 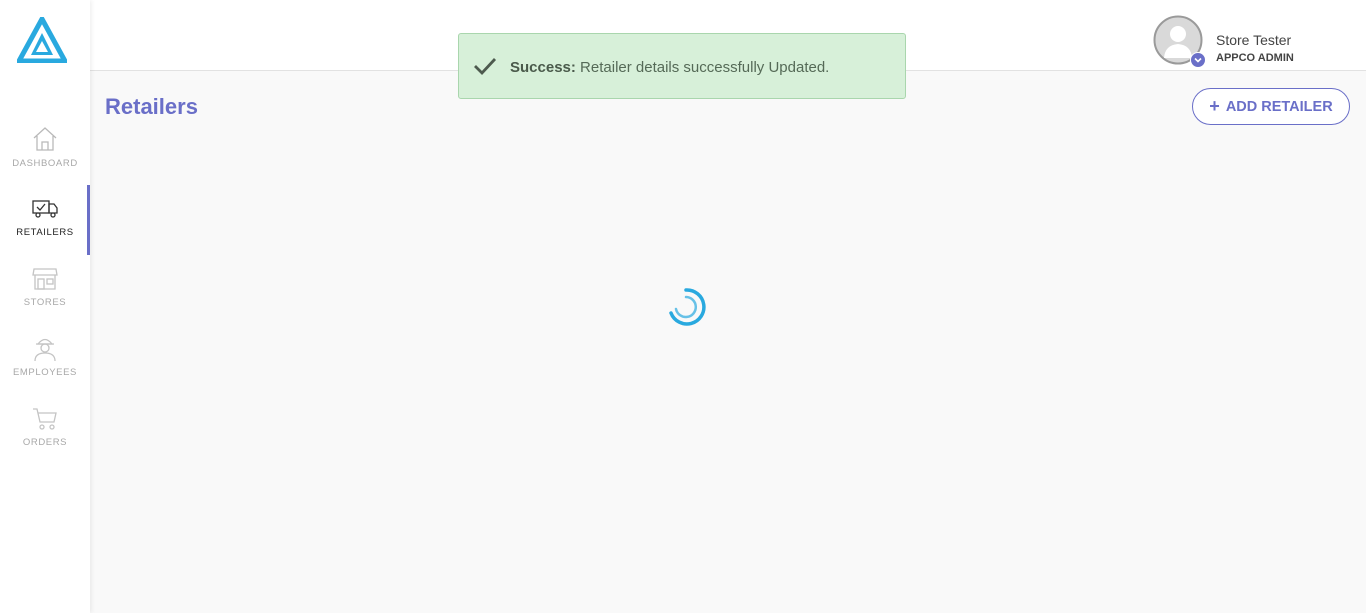 What do you see at coordinates (151, 106) in the screenshot?
I see `page-title: Retailers` at bounding box center [151, 106].